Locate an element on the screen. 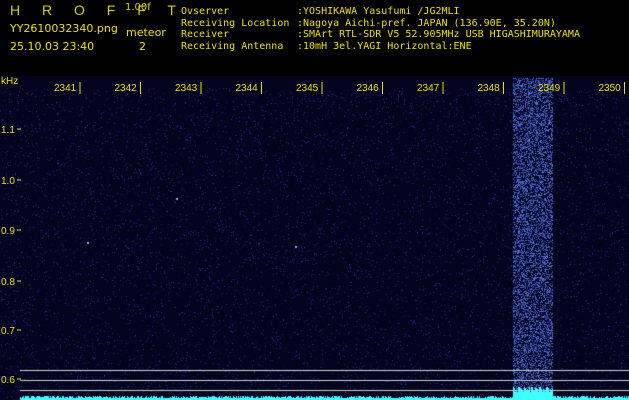 The width and height of the screenshot is (629, 400). datetime-label: 25.10.03 23:40 is located at coordinates (52, 46).